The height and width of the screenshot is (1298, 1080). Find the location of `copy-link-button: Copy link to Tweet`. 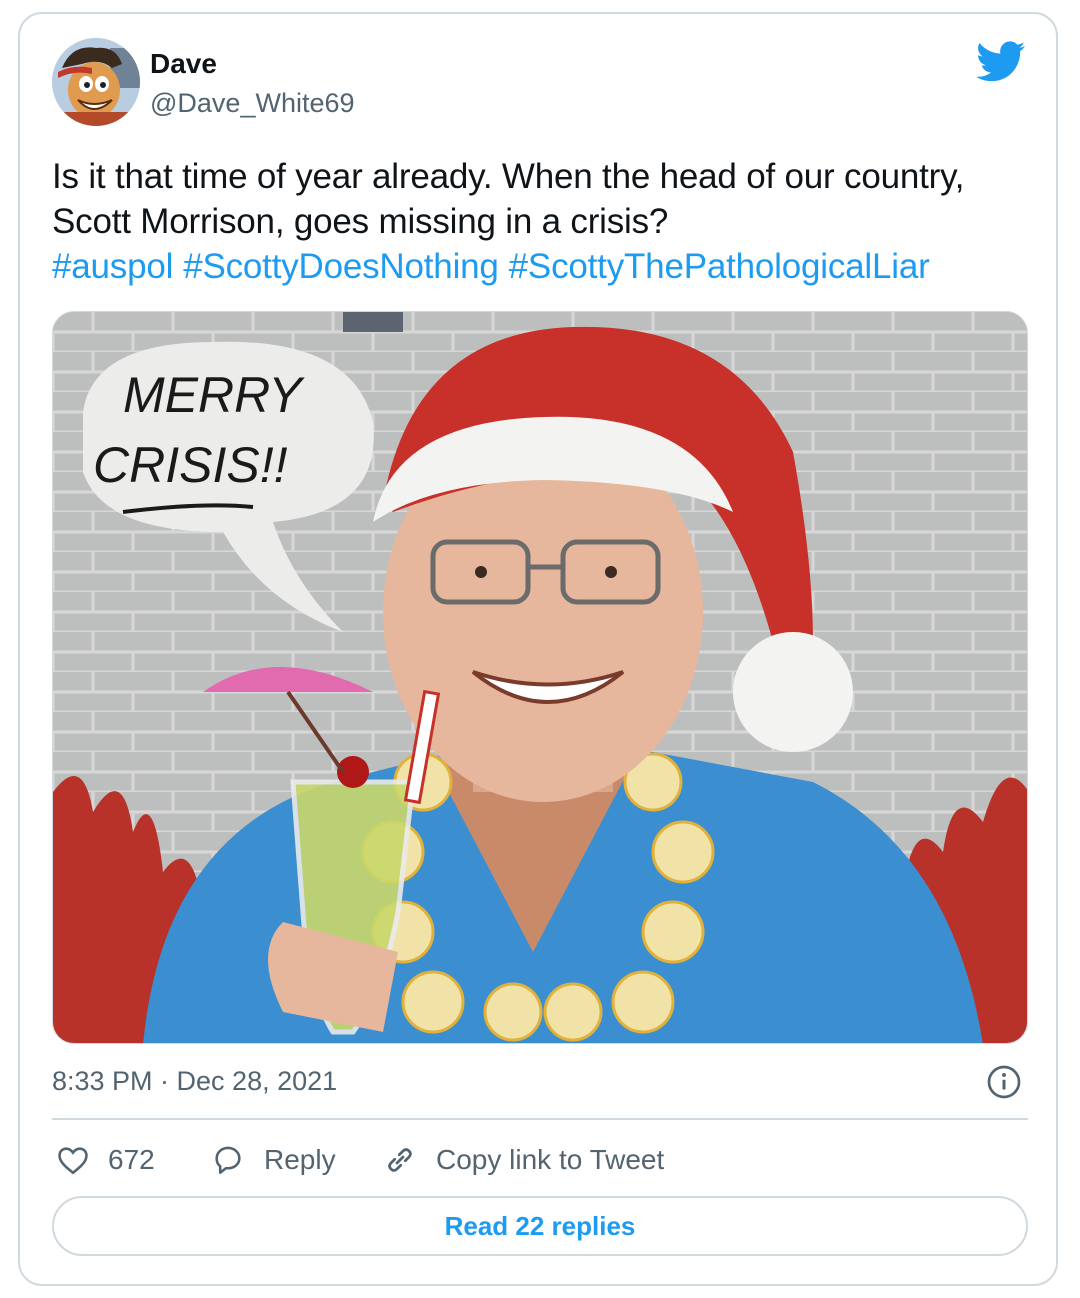

copy-link-button: Copy link to Tweet is located at coordinates (523, 1160).